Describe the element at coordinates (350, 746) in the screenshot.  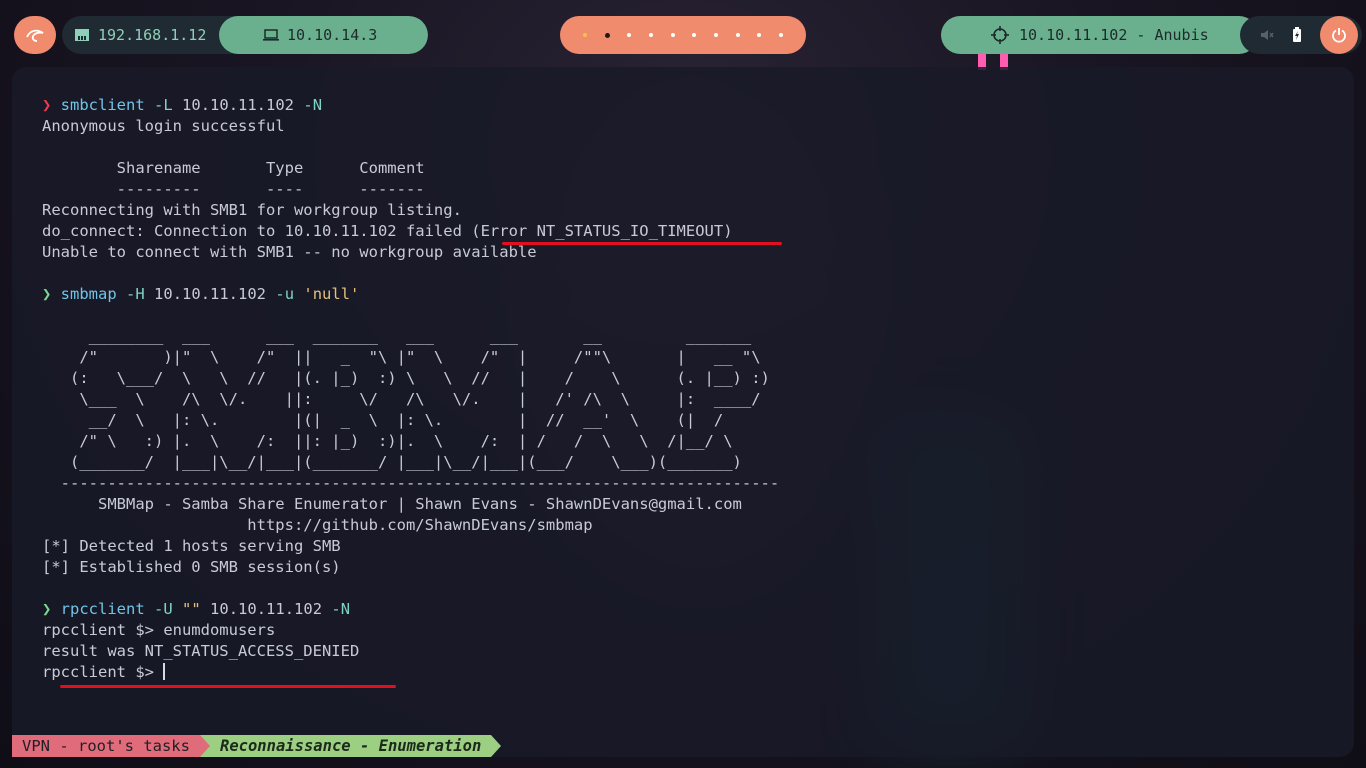
I see `window-name: Reconnaissance - Enumeration` at that location.